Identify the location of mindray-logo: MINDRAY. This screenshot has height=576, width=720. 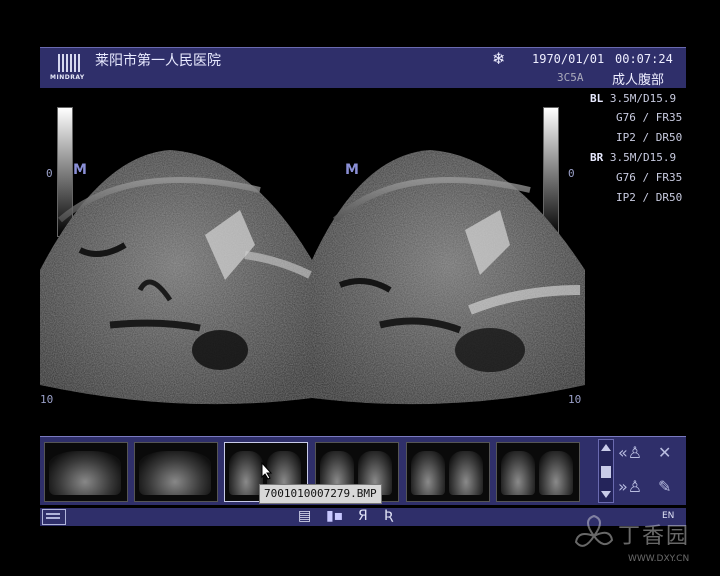
(70, 69).